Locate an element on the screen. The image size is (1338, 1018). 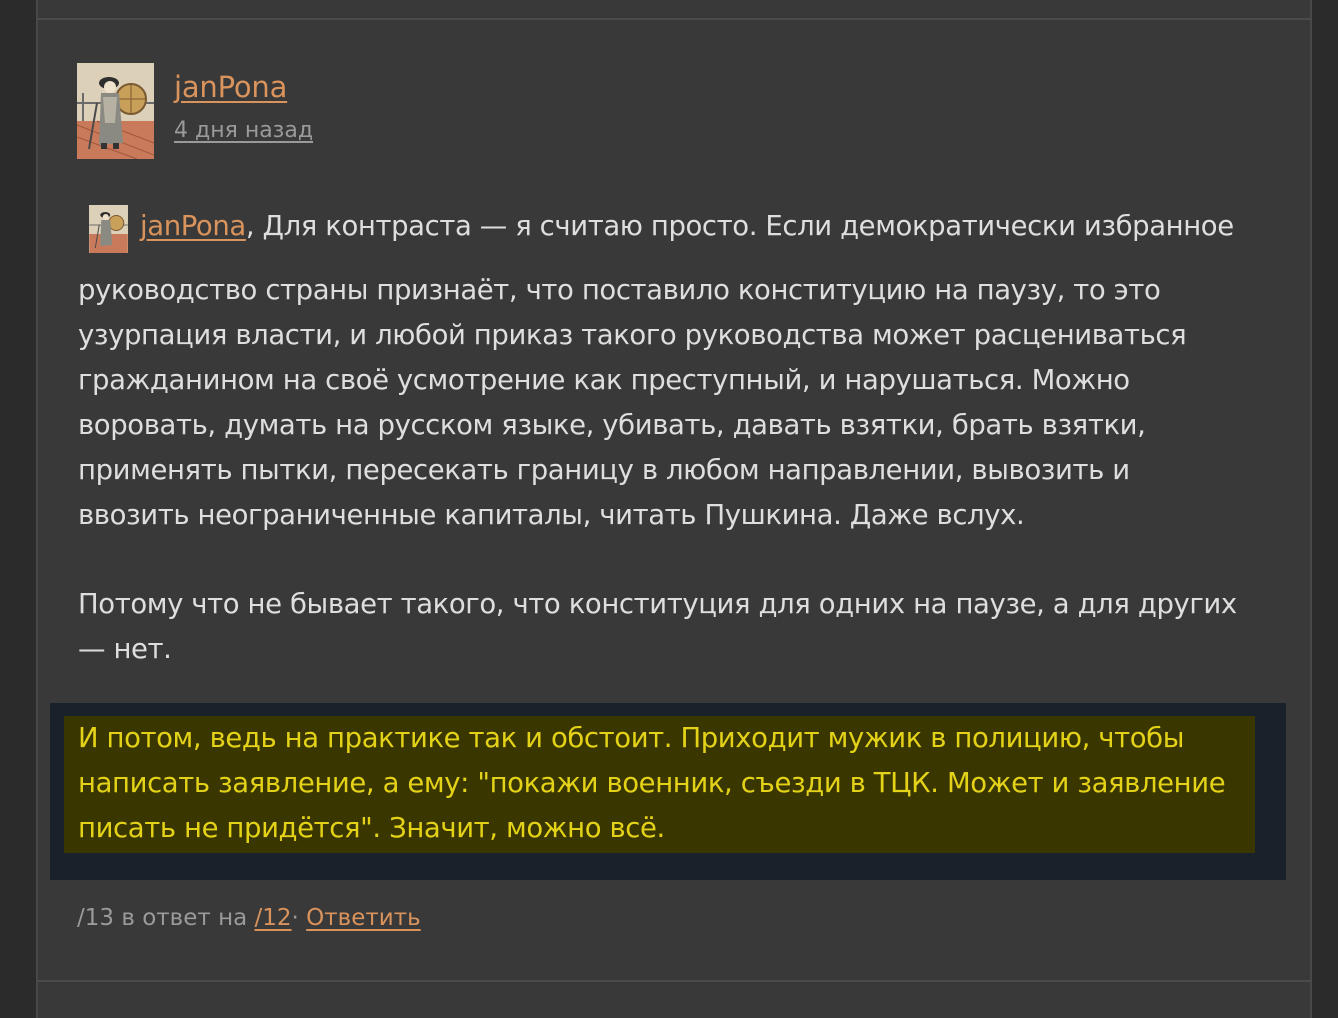
author-name-link: janPona is located at coordinates (230, 87).